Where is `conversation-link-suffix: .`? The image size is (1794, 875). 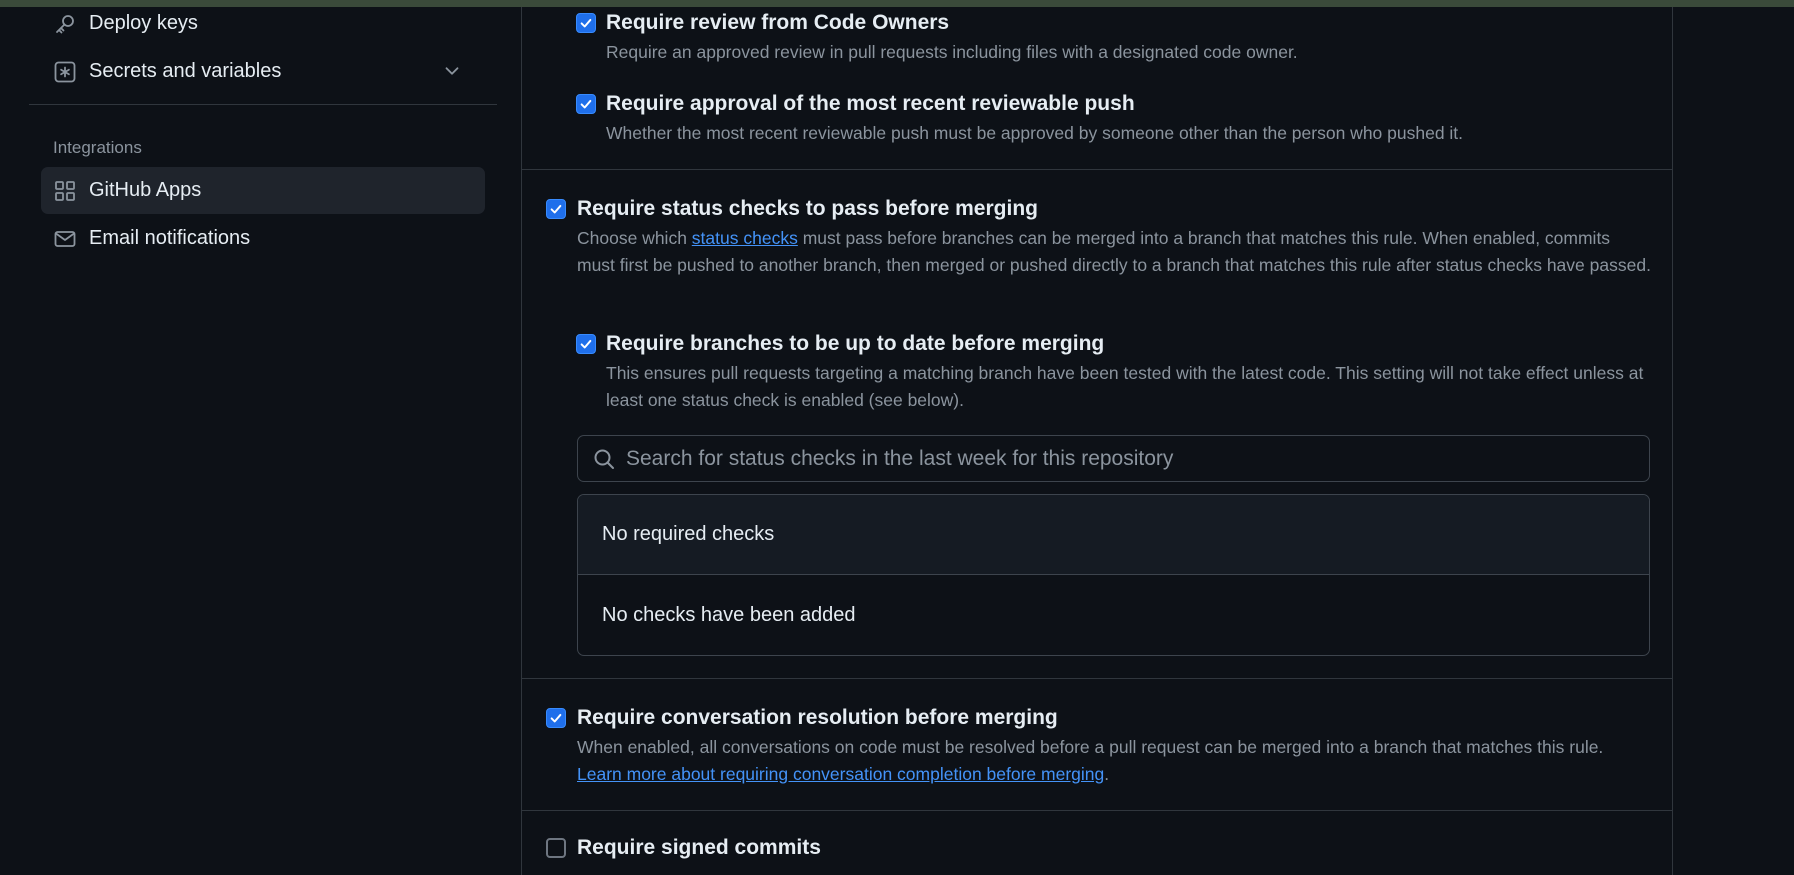
conversation-link-suffix: . is located at coordinates (1107, 774).